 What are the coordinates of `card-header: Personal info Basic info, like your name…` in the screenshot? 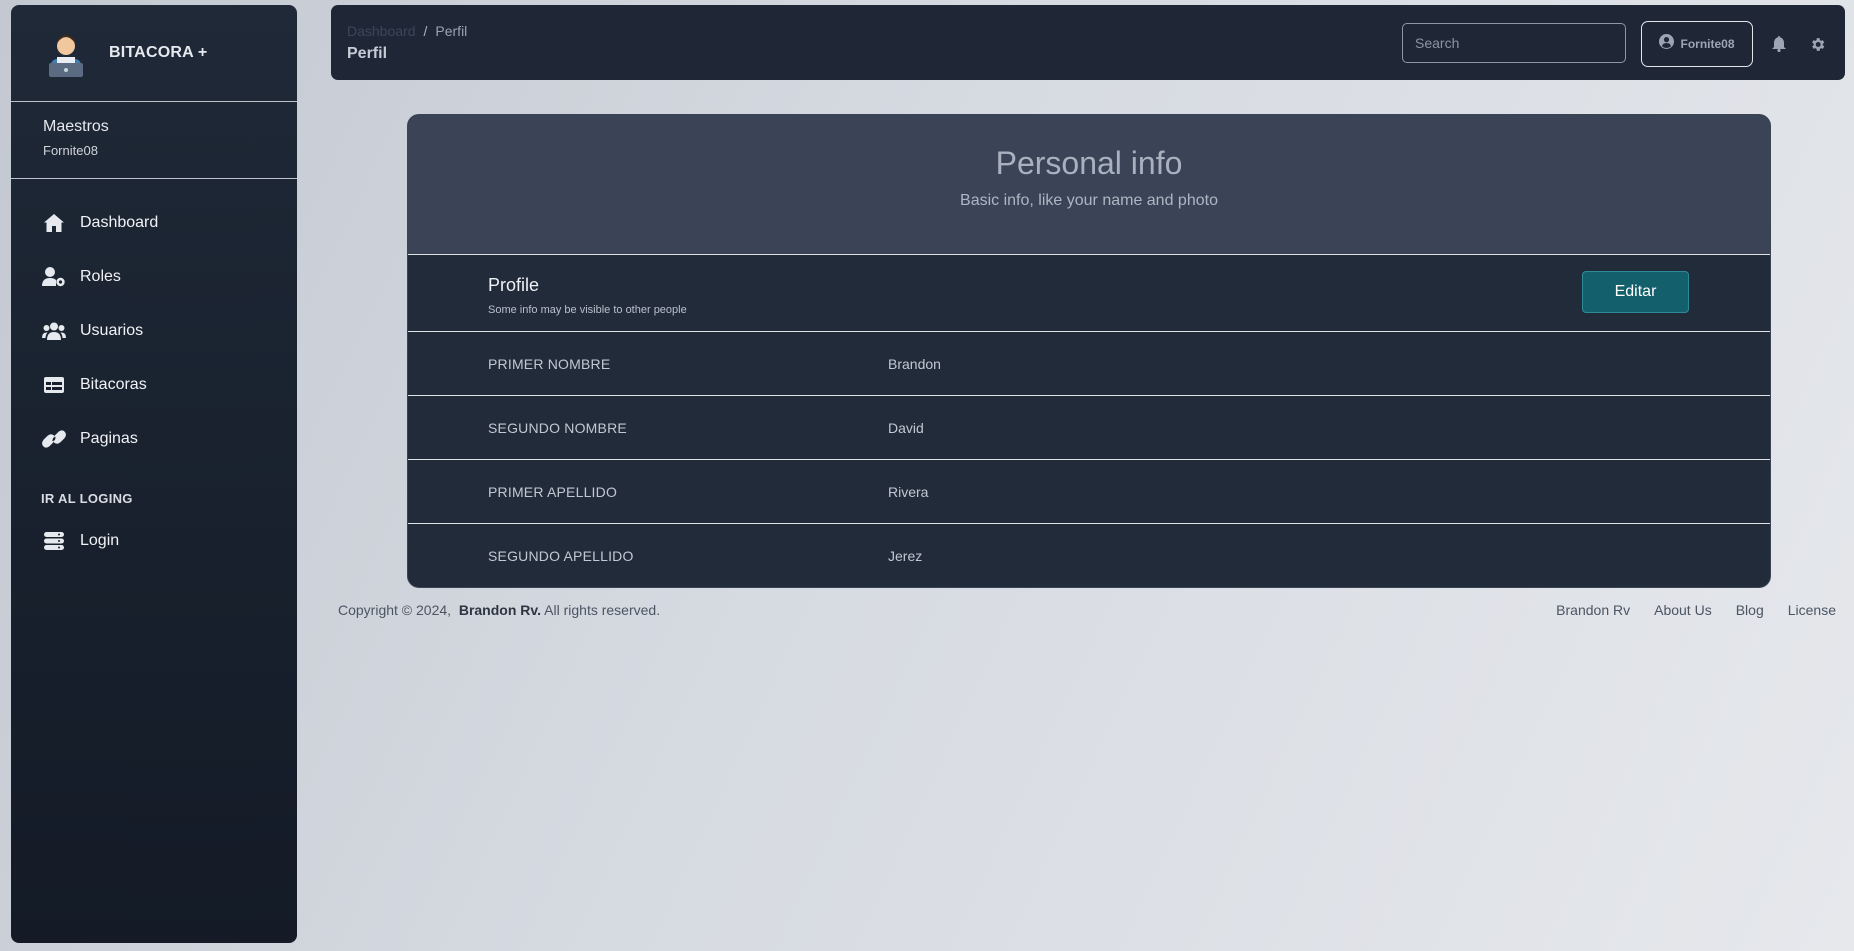 It's located at (1089, 184).